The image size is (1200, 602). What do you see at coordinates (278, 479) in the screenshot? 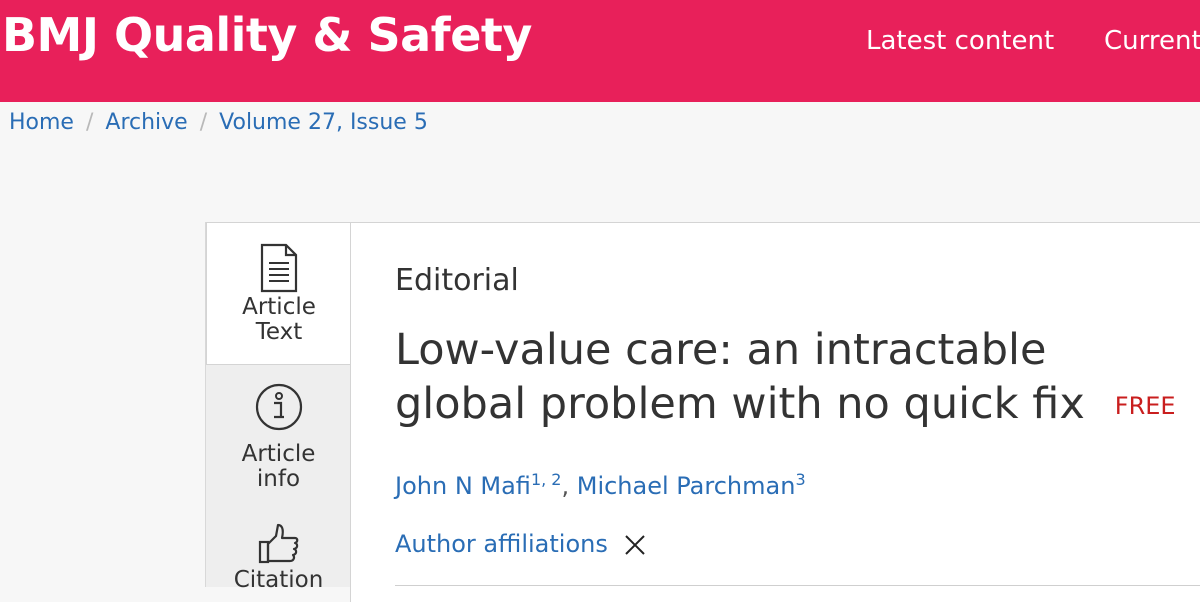
I see `tab-label: info` at bounding box center [278, 479].